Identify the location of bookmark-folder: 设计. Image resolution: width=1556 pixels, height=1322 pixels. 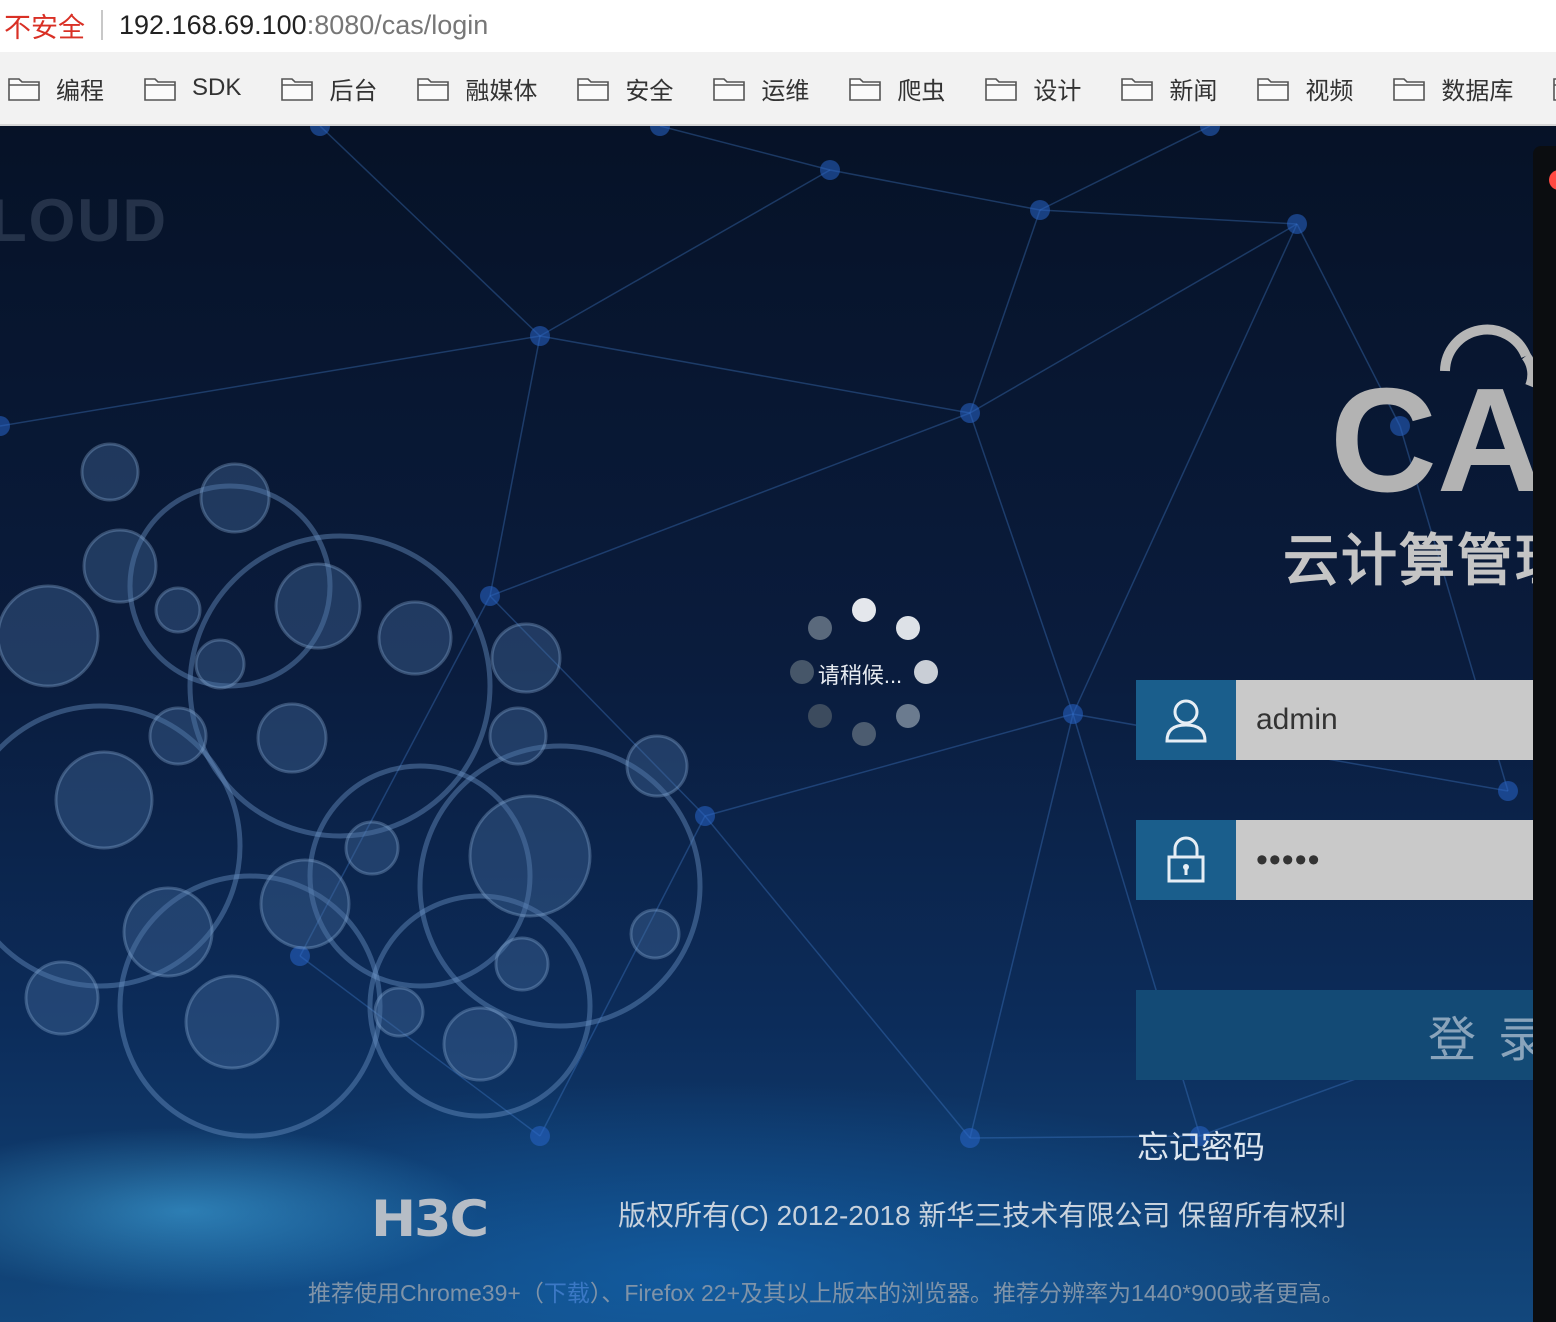
(1033, 88).